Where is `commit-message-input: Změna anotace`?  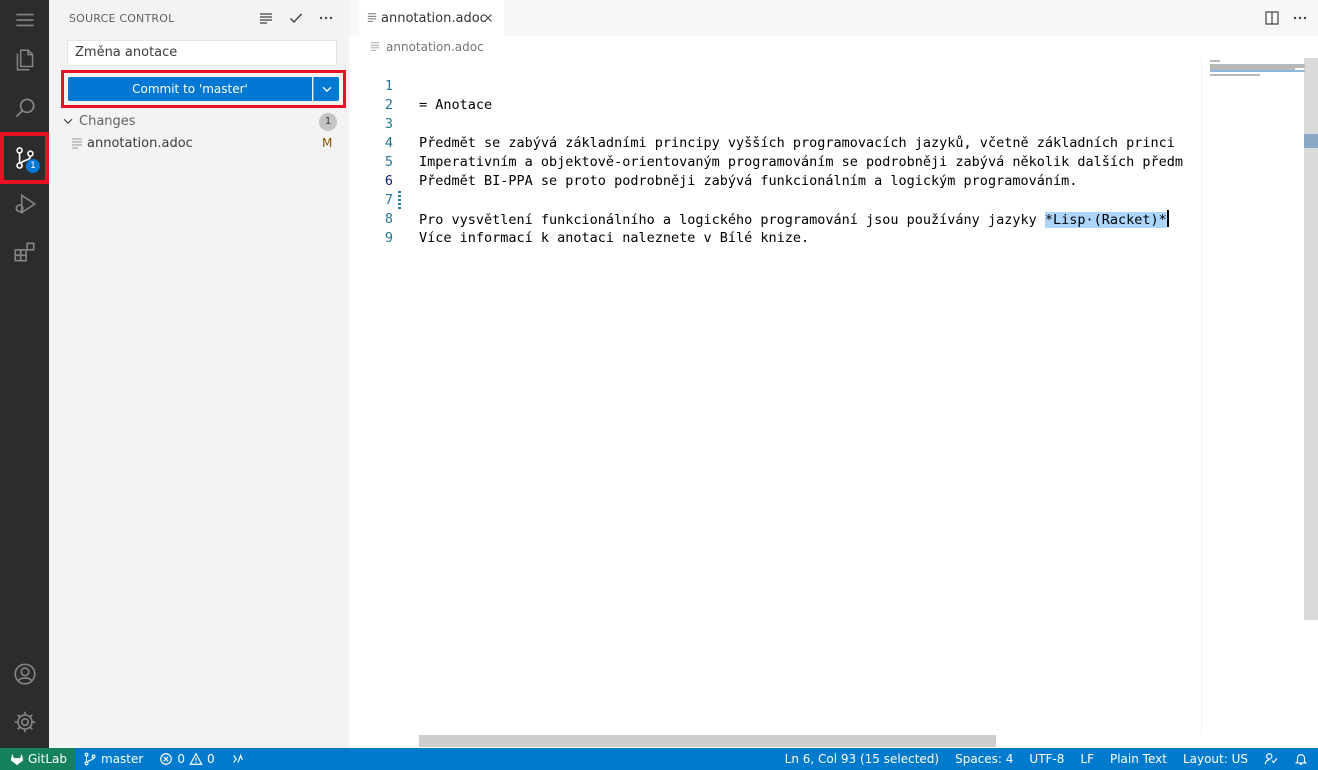
commit-message-input: Změna anotace is located at coordinates (202, 53).